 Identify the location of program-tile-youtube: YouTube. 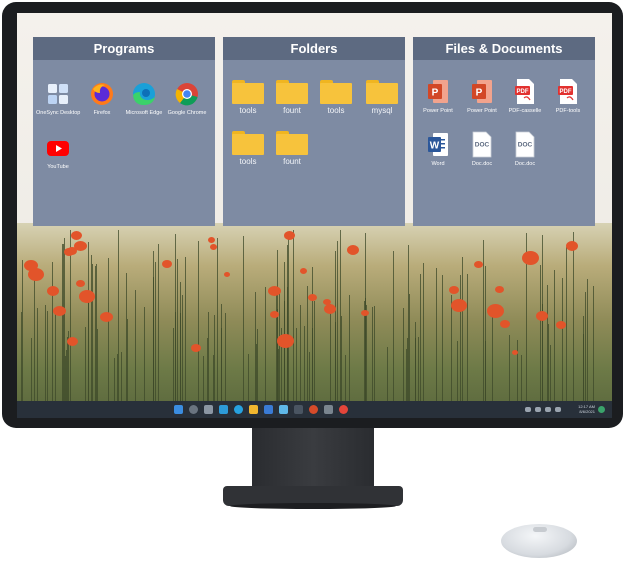
(58, 153).